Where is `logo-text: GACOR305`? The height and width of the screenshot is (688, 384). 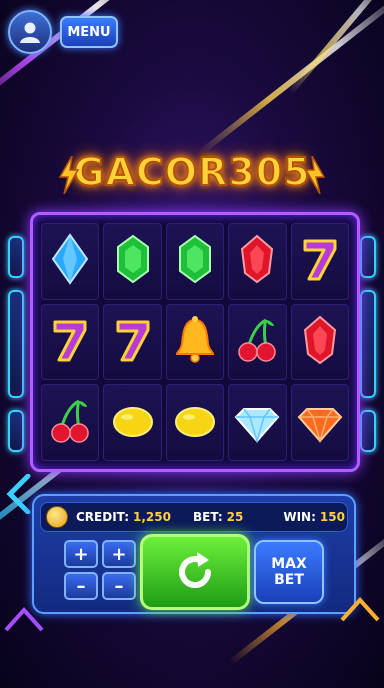
logo-text: GACOR305 is located at coordinates (191, 172).